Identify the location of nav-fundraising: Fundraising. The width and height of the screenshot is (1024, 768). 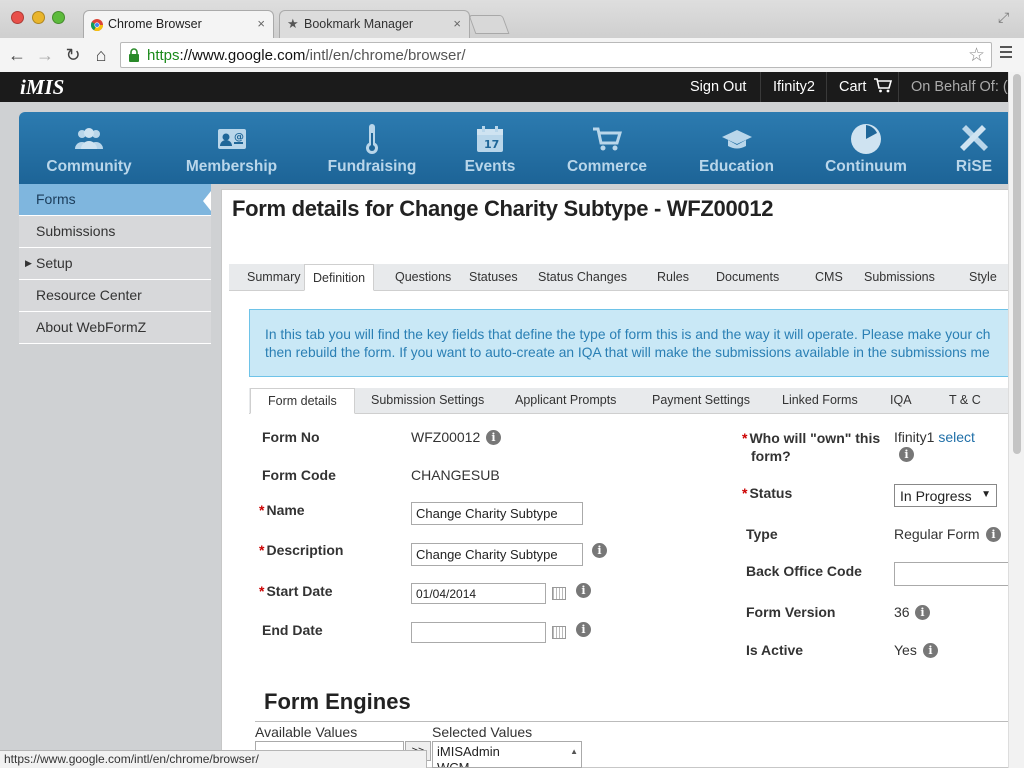
(372, 148).